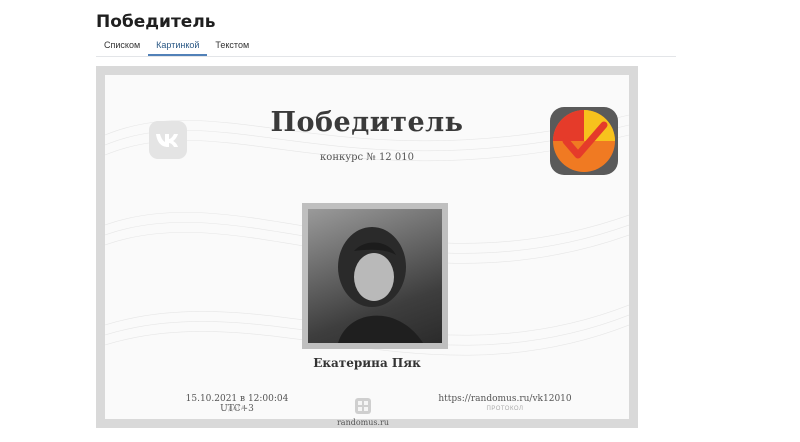  I want to click on winner-photo, so click(375, 276).